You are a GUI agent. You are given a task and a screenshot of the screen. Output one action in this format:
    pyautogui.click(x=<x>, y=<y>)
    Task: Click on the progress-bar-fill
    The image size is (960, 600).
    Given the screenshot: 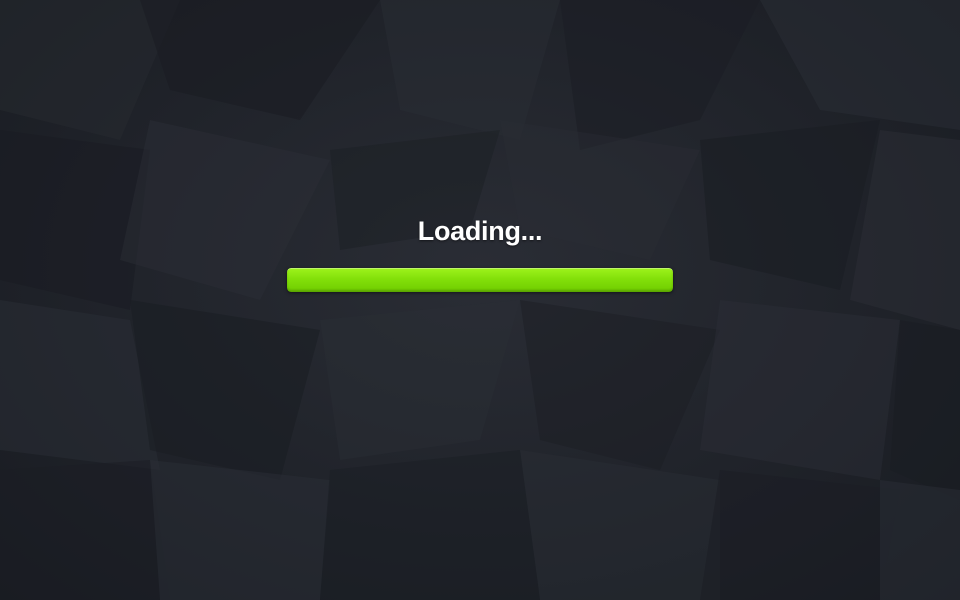 What is the action you would take?
    pyautogui.click(x=480, y=280)
    